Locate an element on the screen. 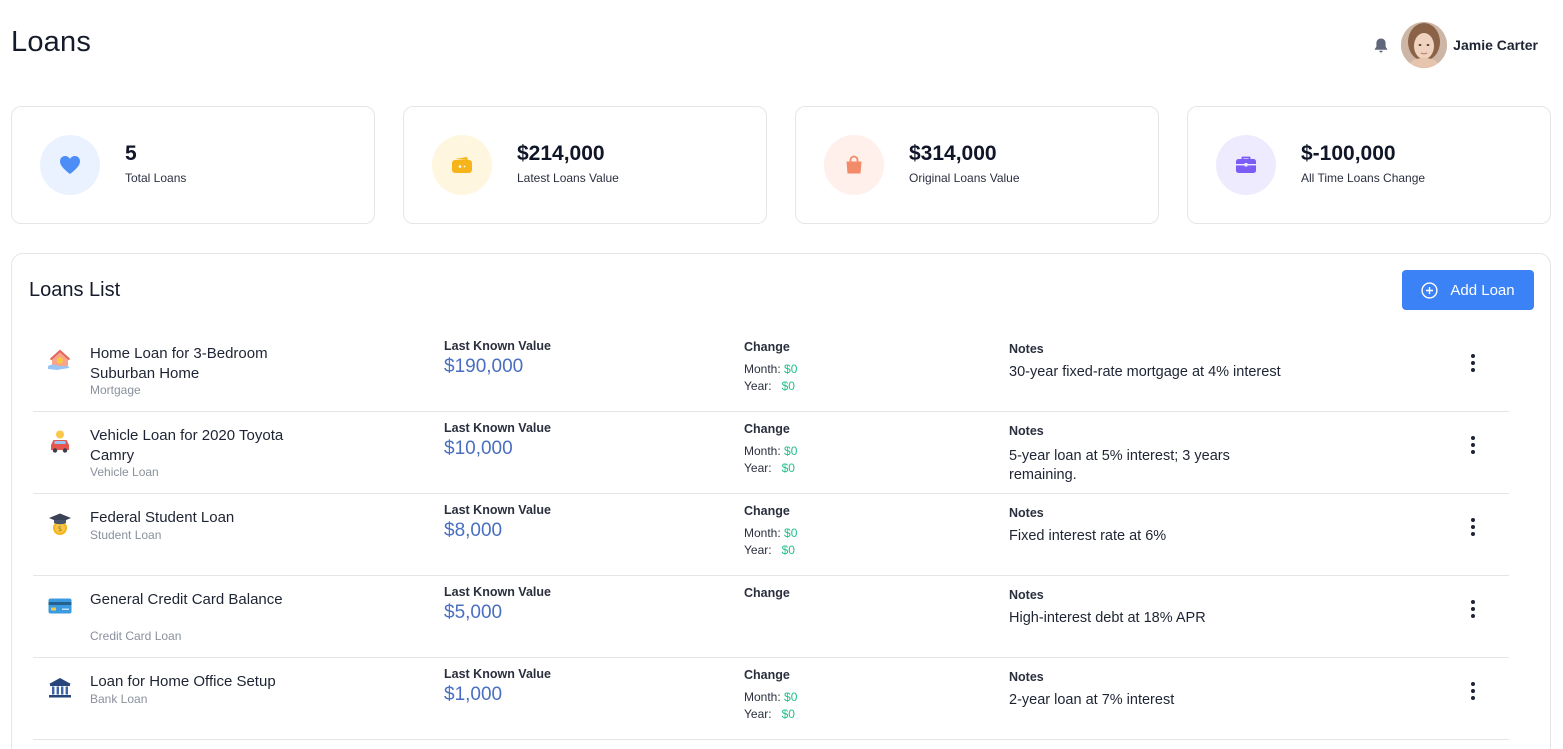  loan-type: Bank Loan is located at coordinates (119, 699).